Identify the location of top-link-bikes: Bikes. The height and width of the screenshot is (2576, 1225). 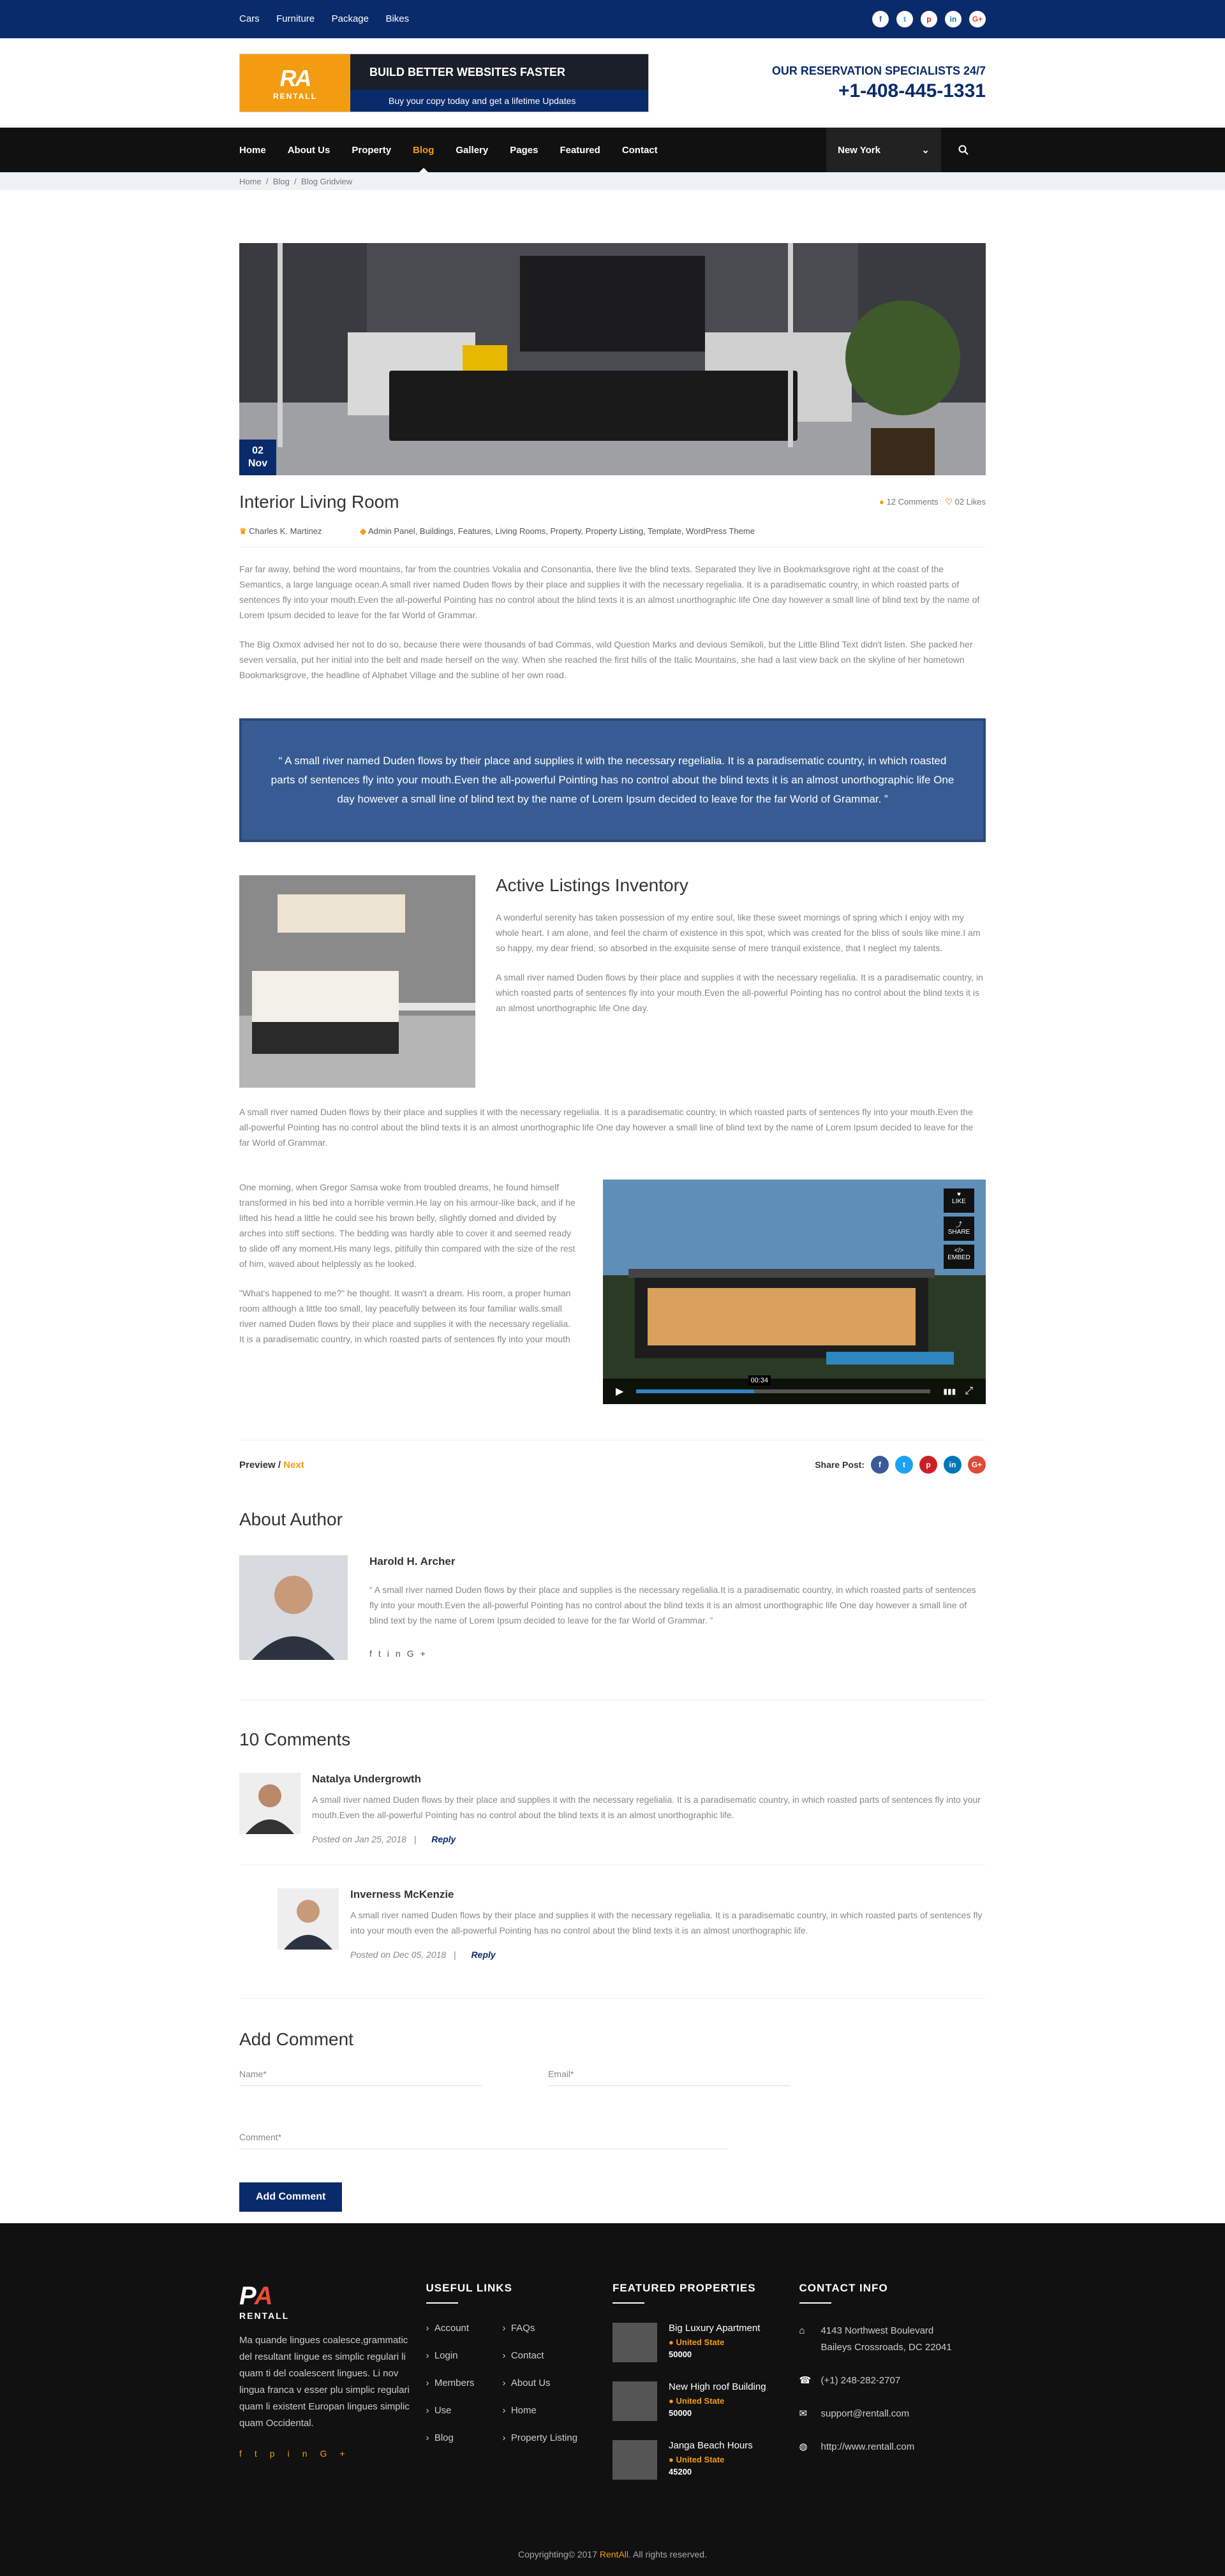
(397, 18).